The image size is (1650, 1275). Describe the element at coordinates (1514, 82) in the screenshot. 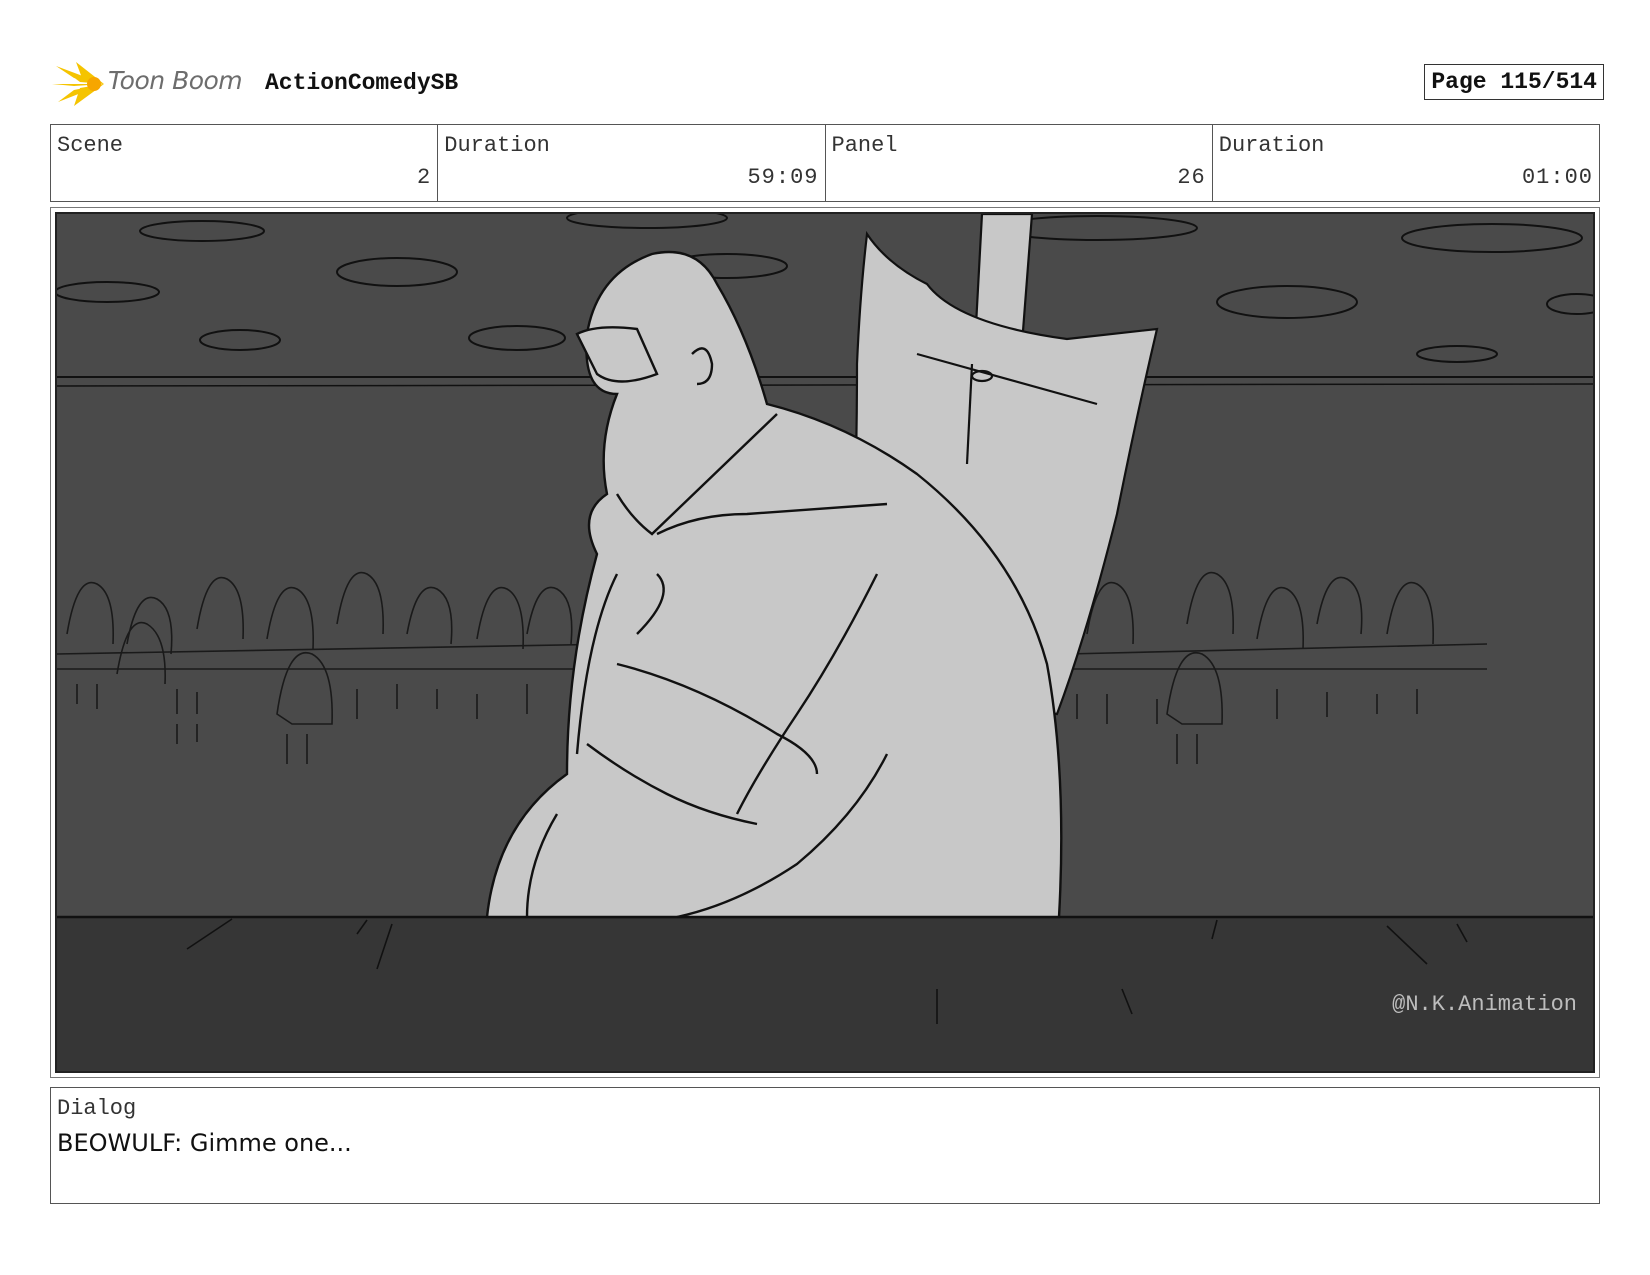

I see `page-counter: Page 115/514` at that location.